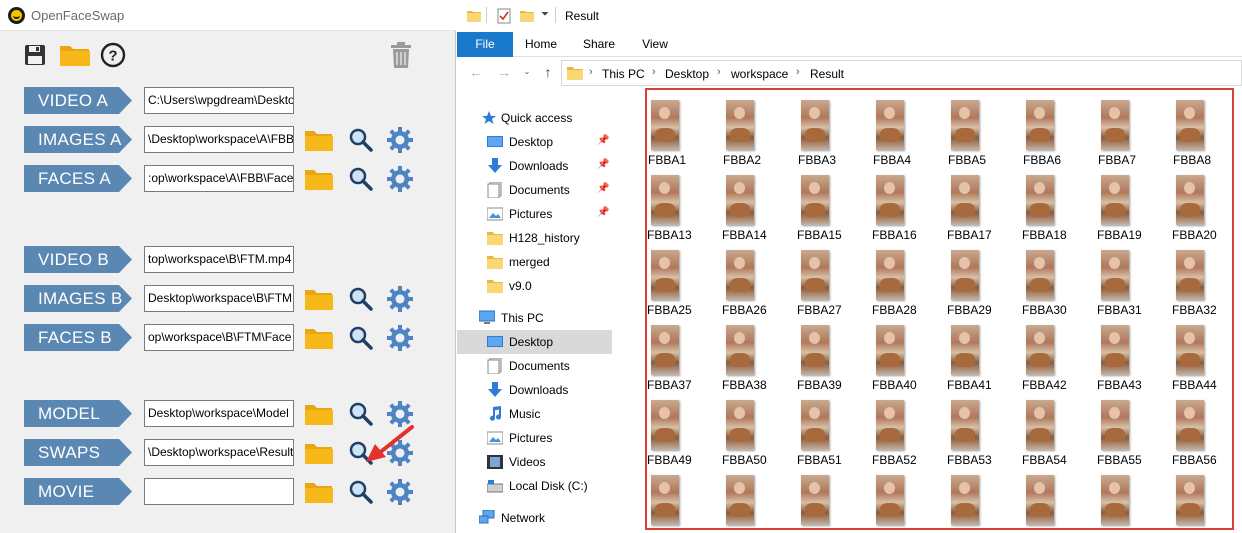 The height and width of the screenshot is (533, 1242). I want to click on file-thumbnail: FBBA65, so click(984, 496).